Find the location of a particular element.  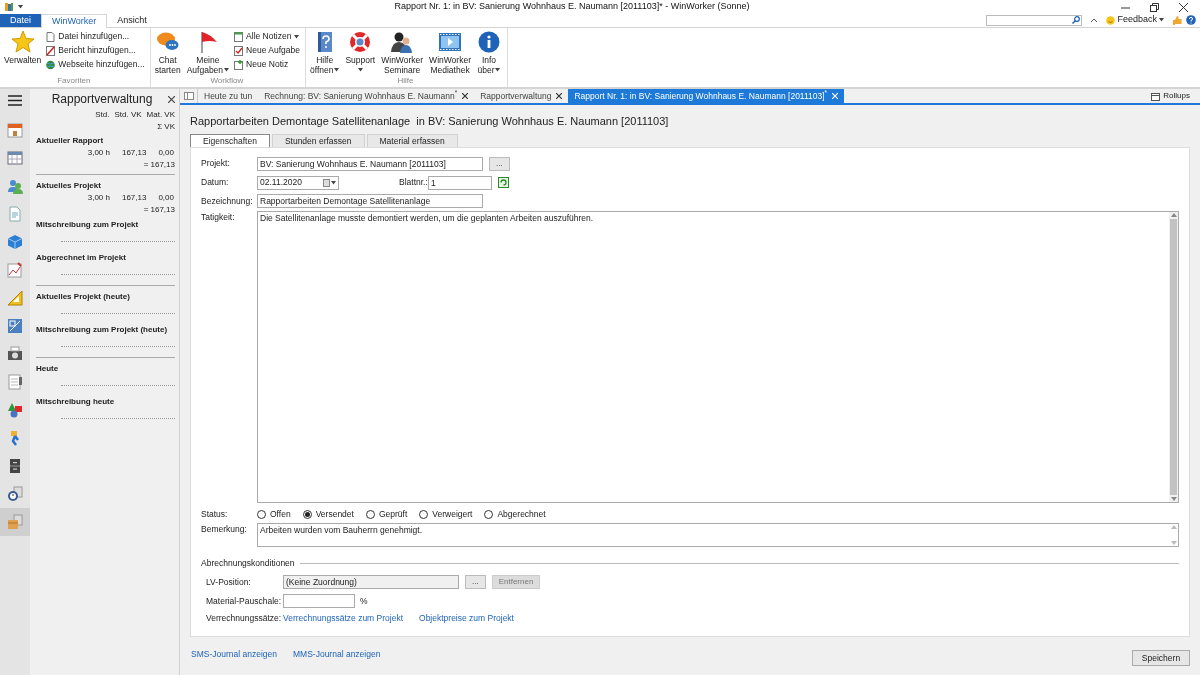

quick-access-caret-icon is located at coordinates (20, 7).